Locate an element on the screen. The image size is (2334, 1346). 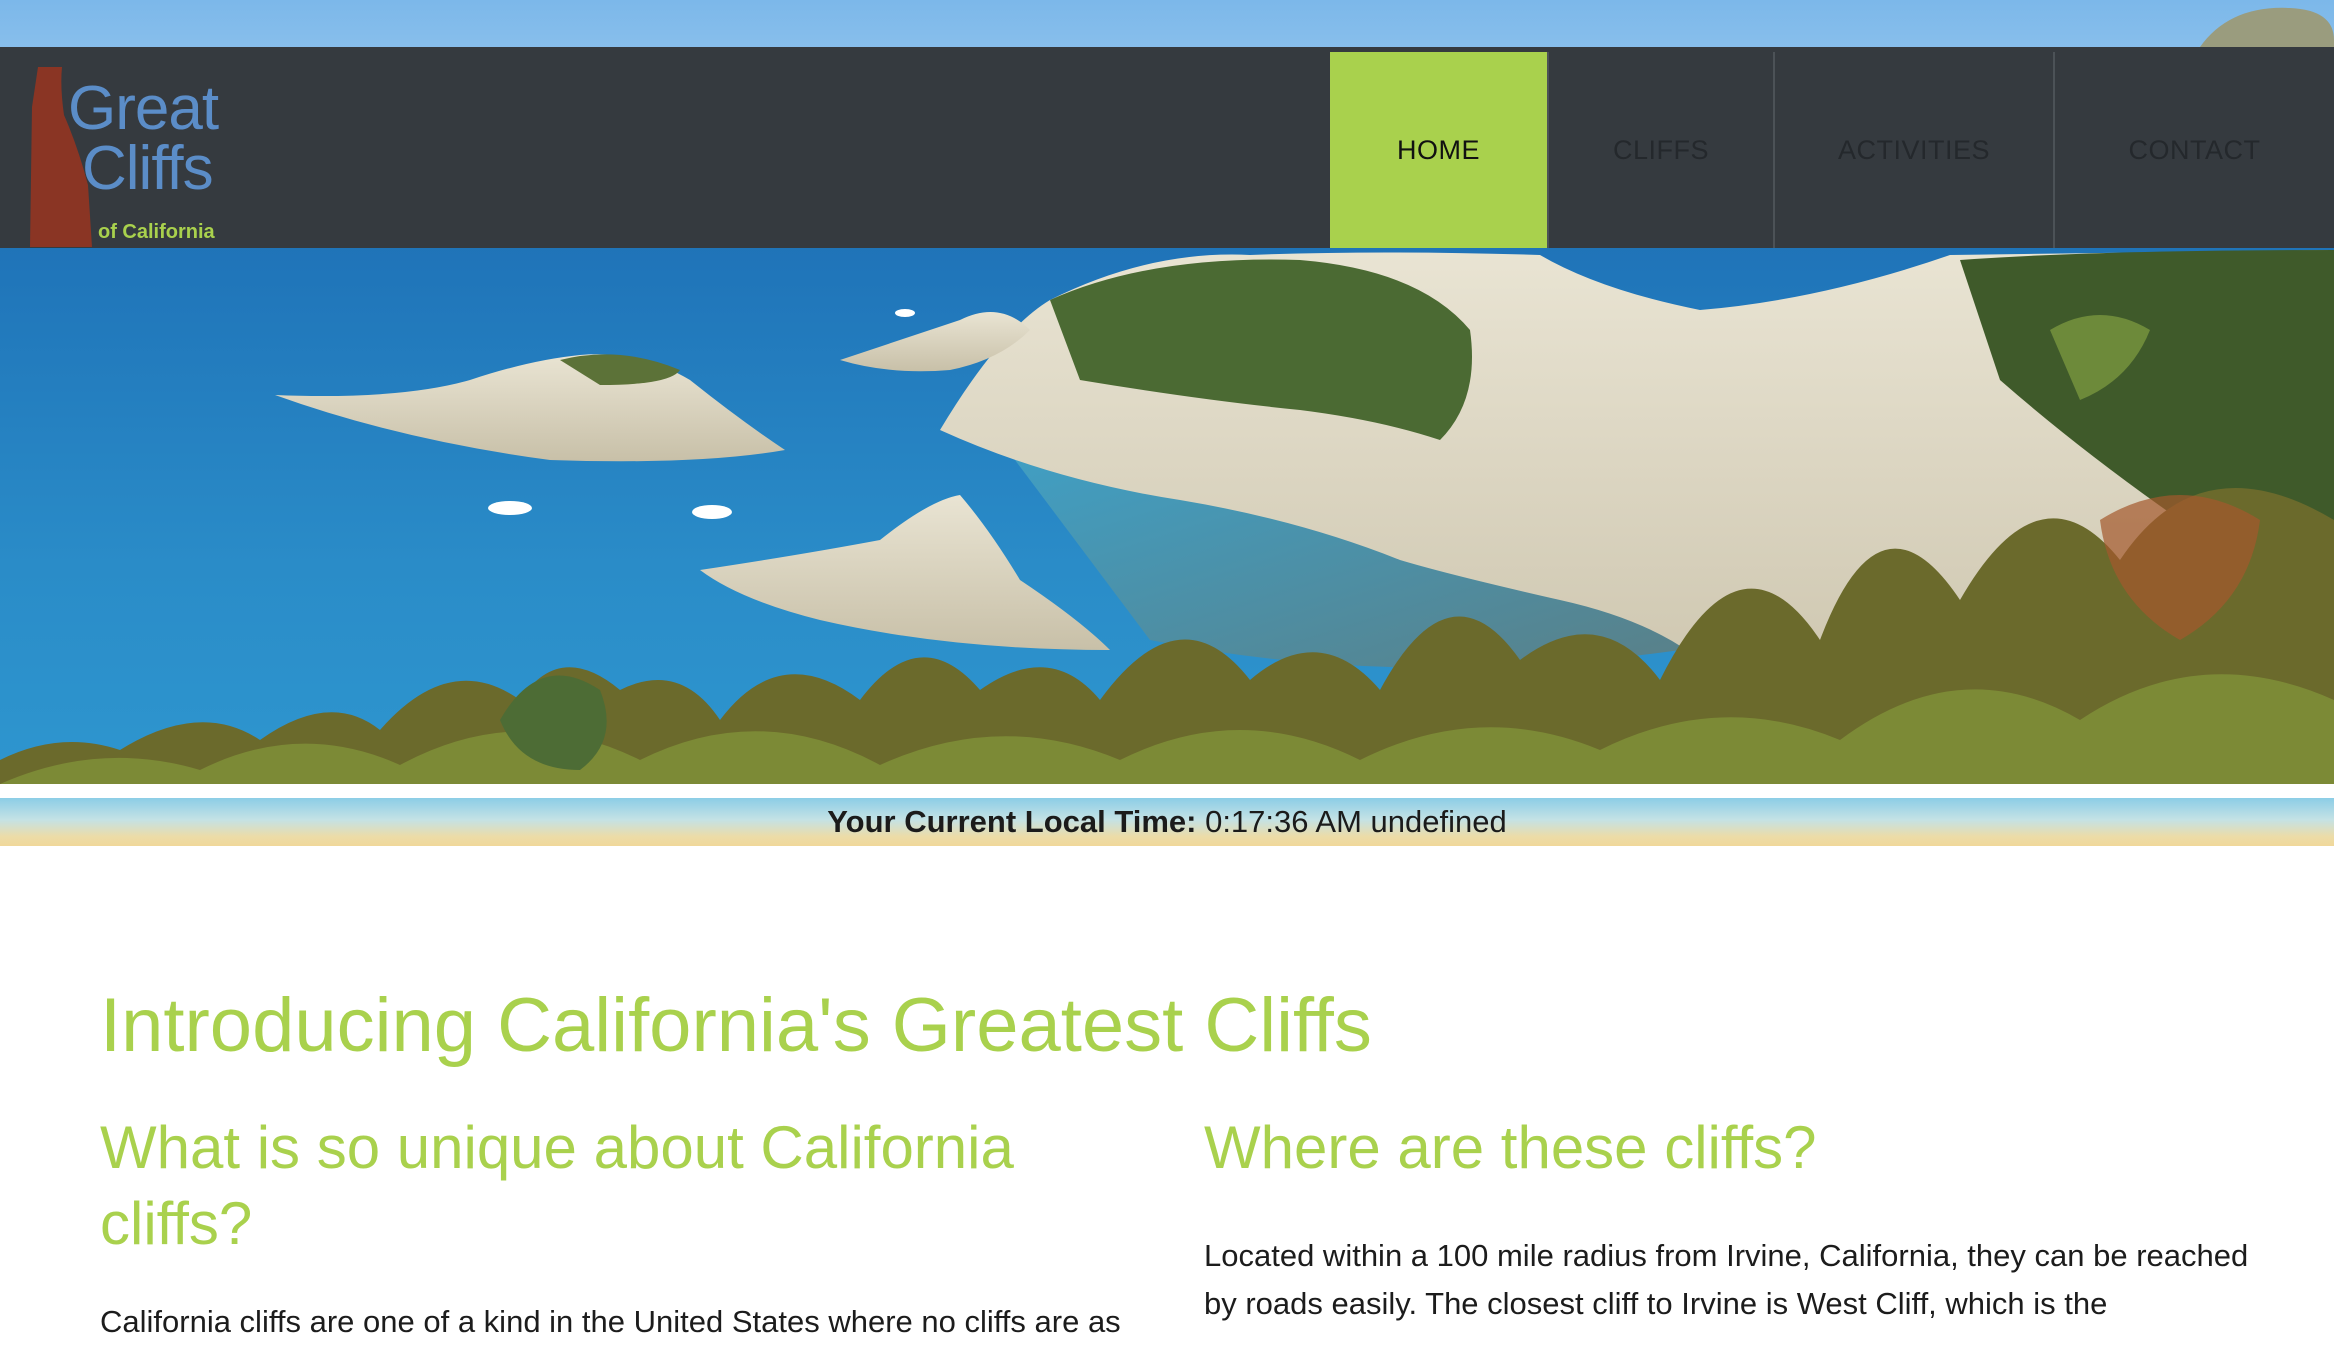
page-title: Introducing California's Greatest Cliffs is located at coordinates (736, 1025).